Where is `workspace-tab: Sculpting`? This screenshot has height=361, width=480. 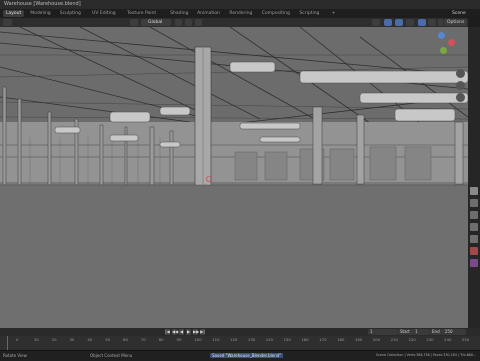 workspace-tab: Sculpting is located at coordinates (70, 13).